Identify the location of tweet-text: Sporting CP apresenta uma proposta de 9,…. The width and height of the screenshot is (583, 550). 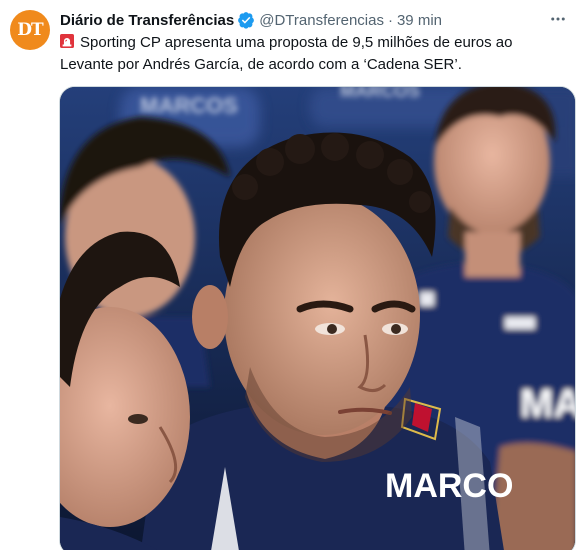
(295, 54).